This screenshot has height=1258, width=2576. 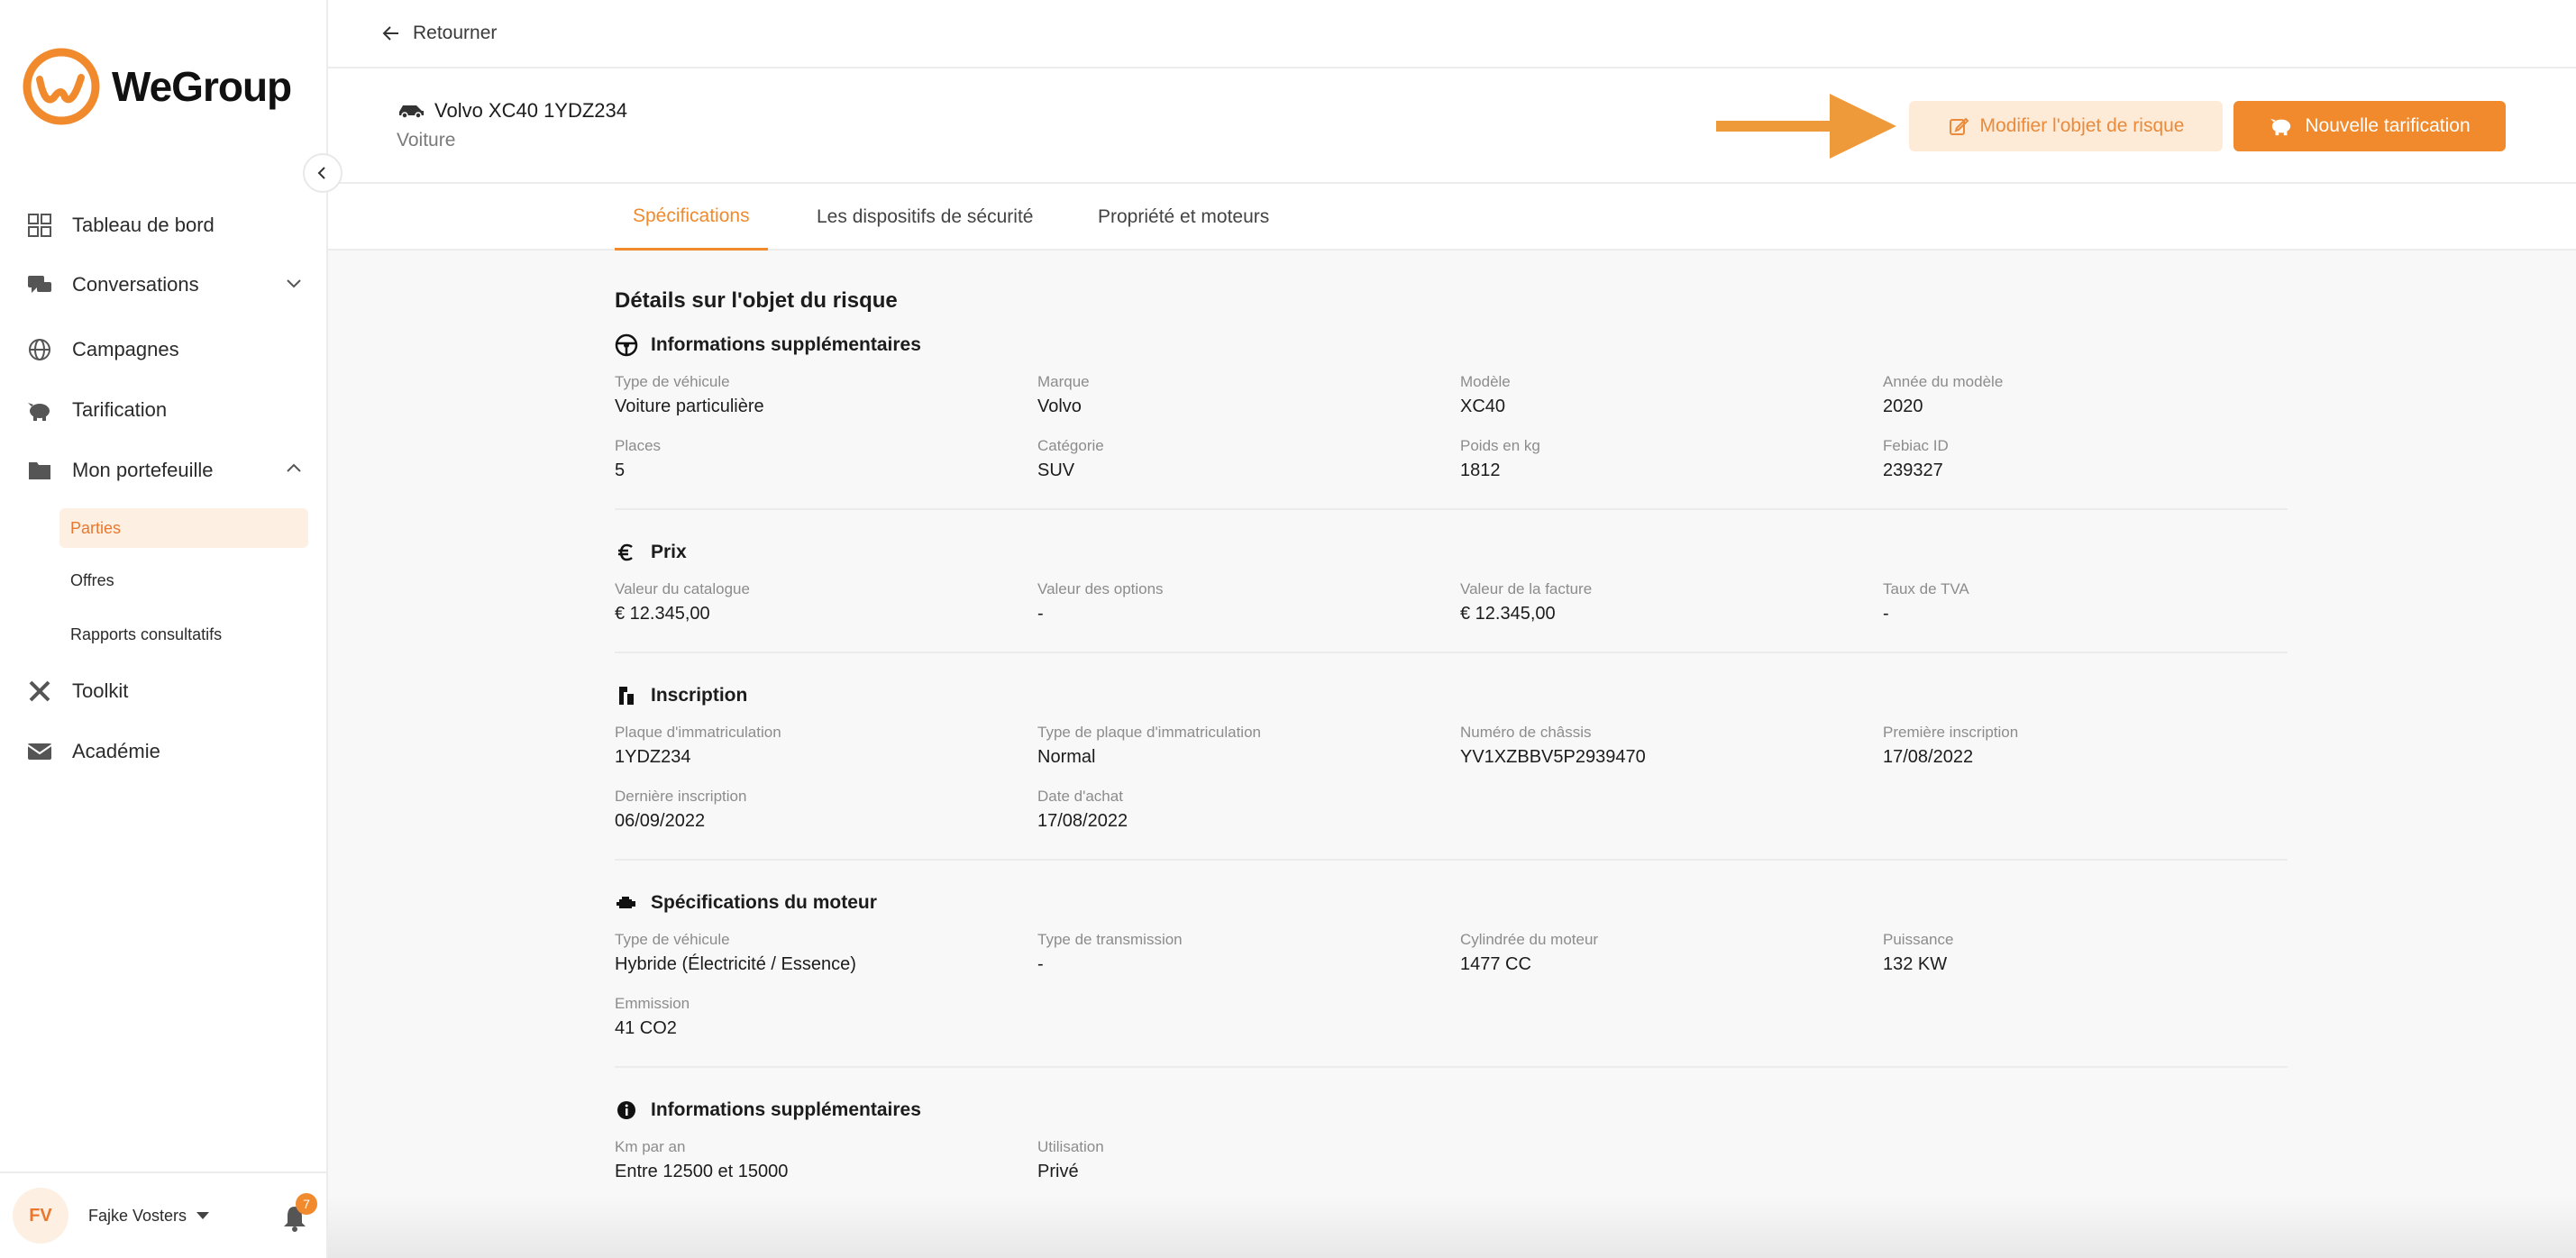 I want to click on field-value: Hybride (Électricité / Essence), so click(x=735, y=964).